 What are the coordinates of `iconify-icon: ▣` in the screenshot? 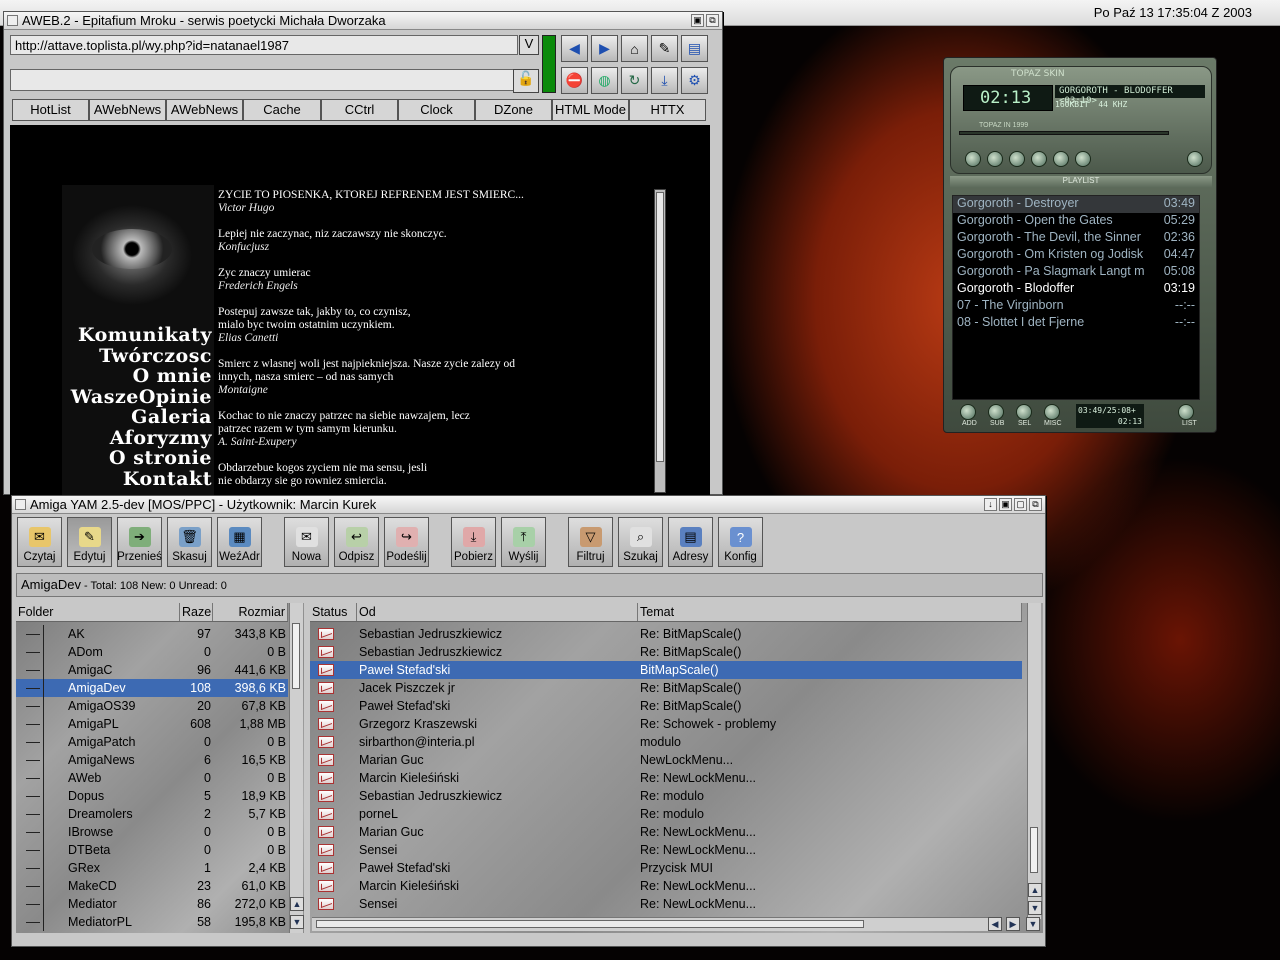 It's located at (1005, 504).